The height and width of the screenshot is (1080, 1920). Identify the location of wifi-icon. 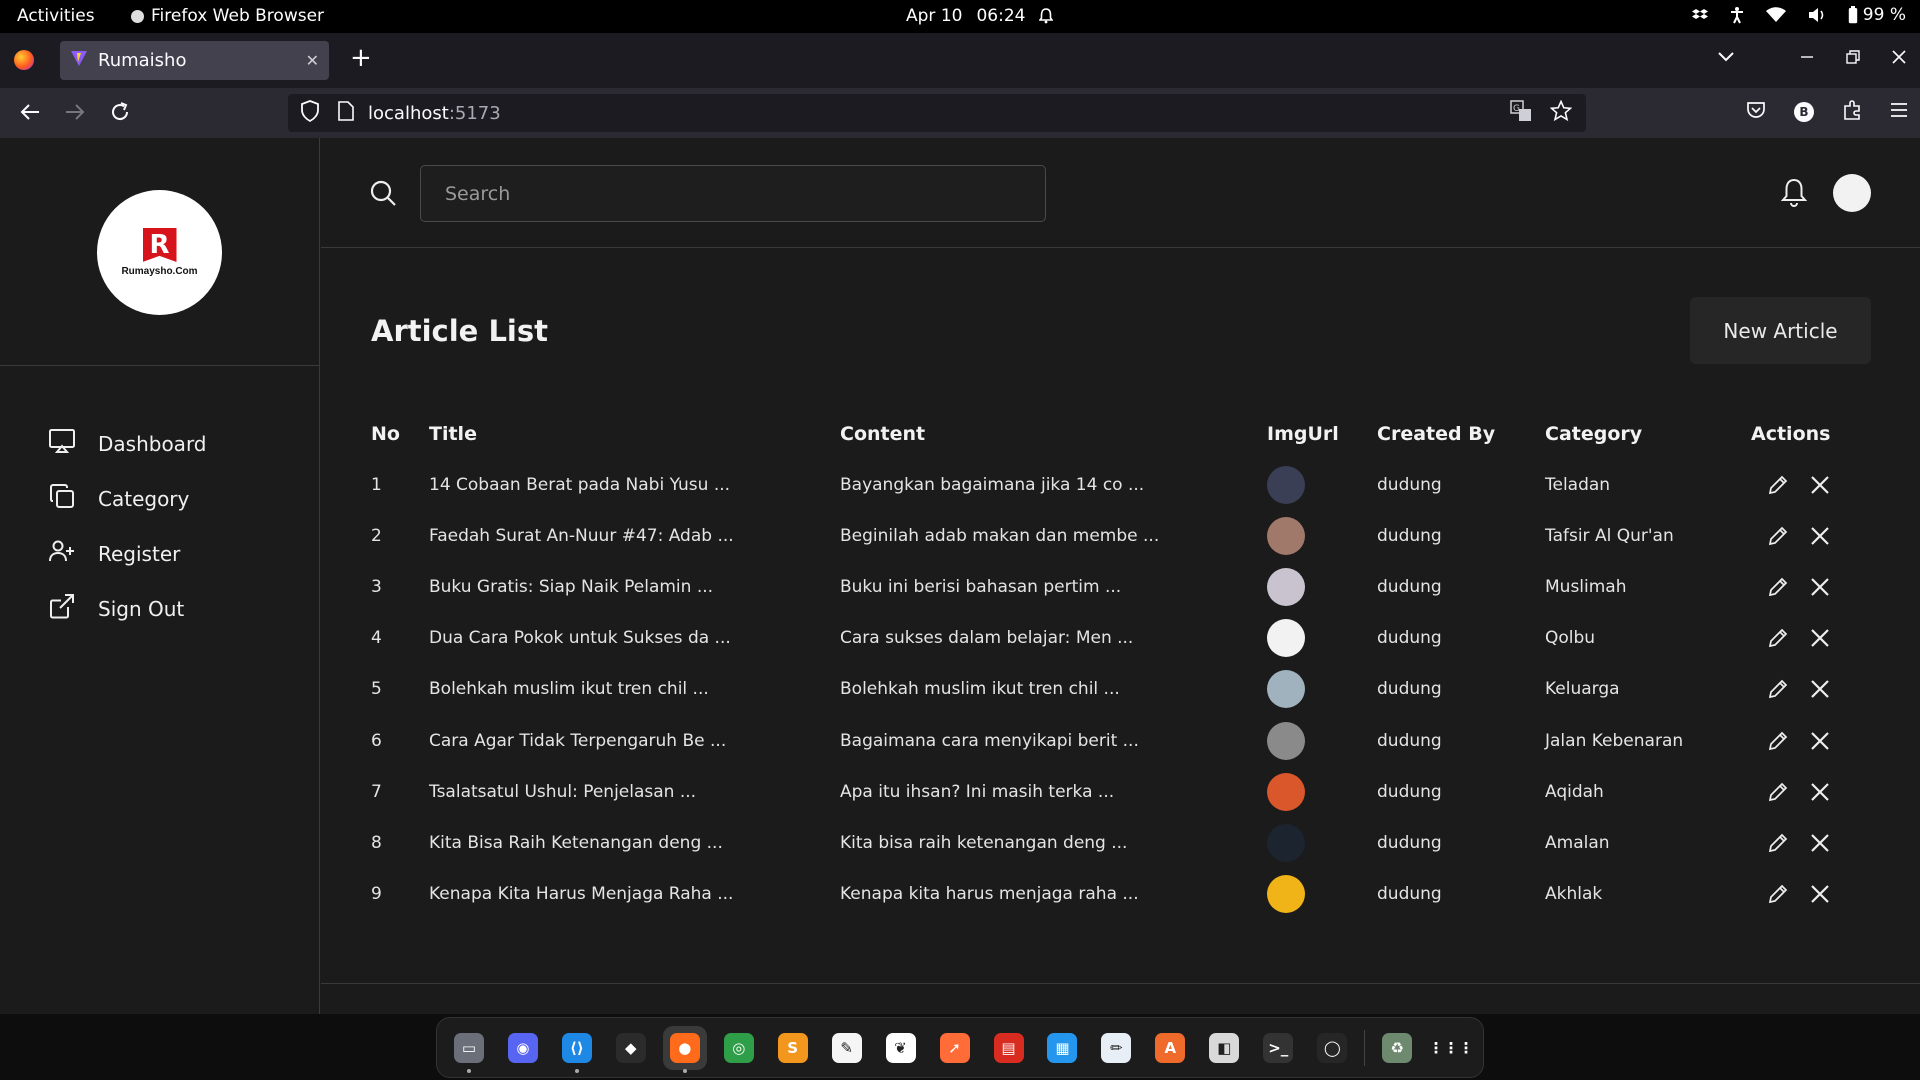
(1775, 15).